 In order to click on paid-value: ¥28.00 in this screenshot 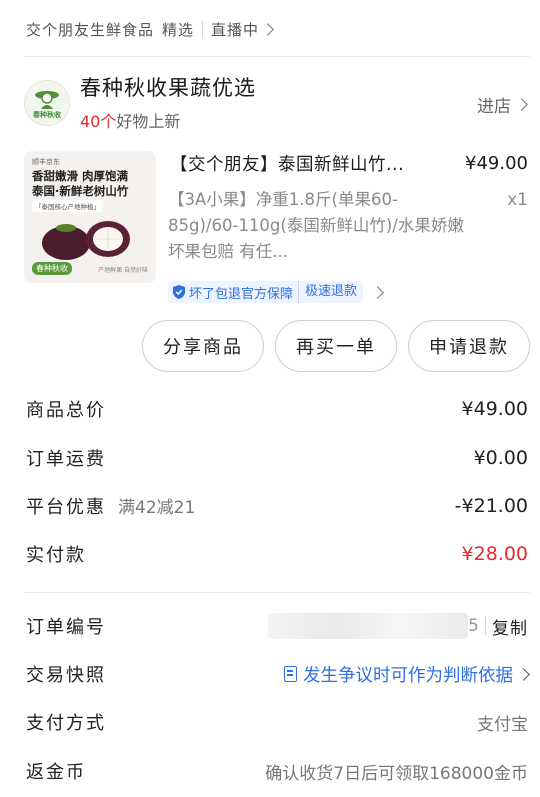, I will do `click(494, 554)`.